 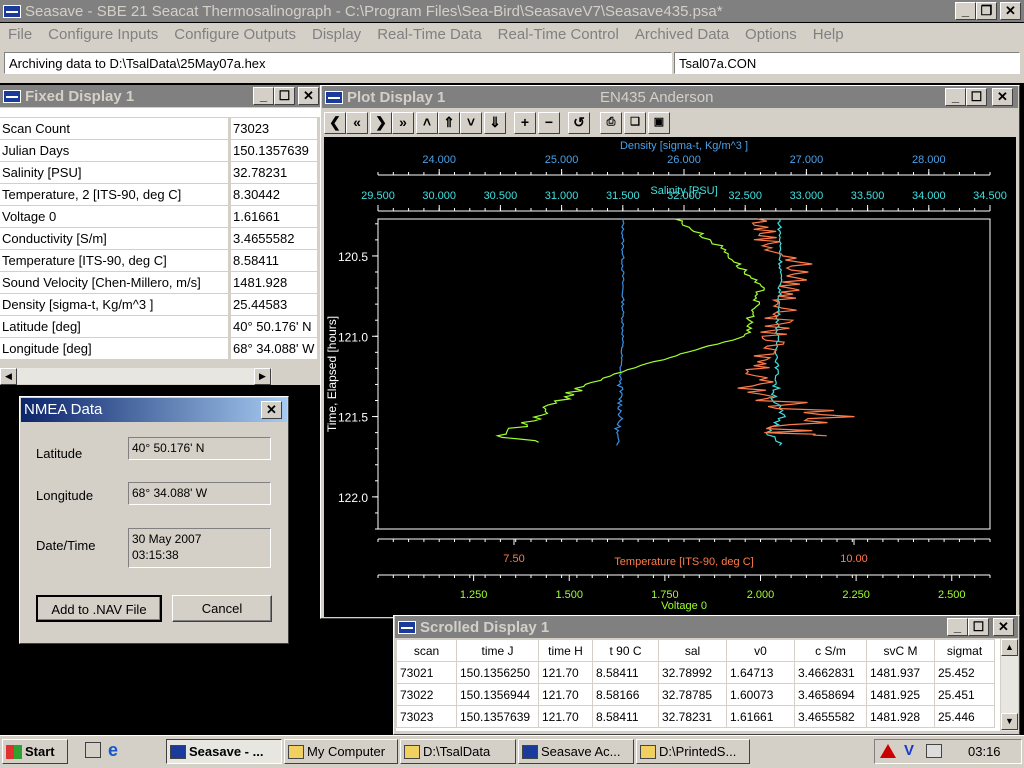 I want to click on tray-antivirus-icon: V, so click(x=909, y=750).